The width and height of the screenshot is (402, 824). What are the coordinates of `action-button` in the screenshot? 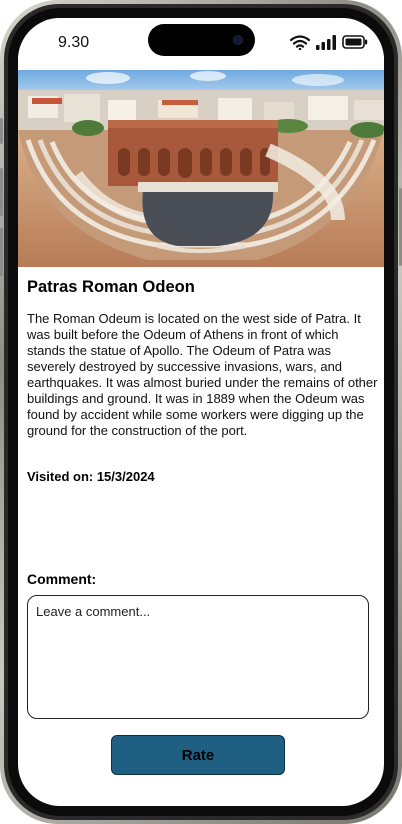 It's located at (1, 131).